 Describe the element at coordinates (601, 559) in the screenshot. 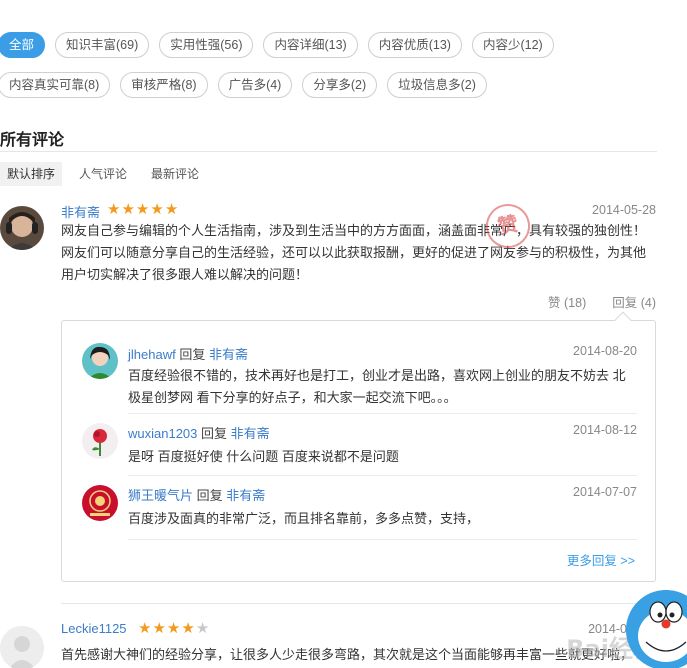

I see `more-replies-link: 更多回复 >>` at that location.